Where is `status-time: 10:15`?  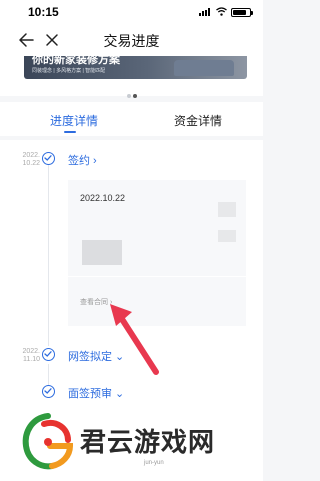 status-time: 10:15 is located at coordinates (43, 12).